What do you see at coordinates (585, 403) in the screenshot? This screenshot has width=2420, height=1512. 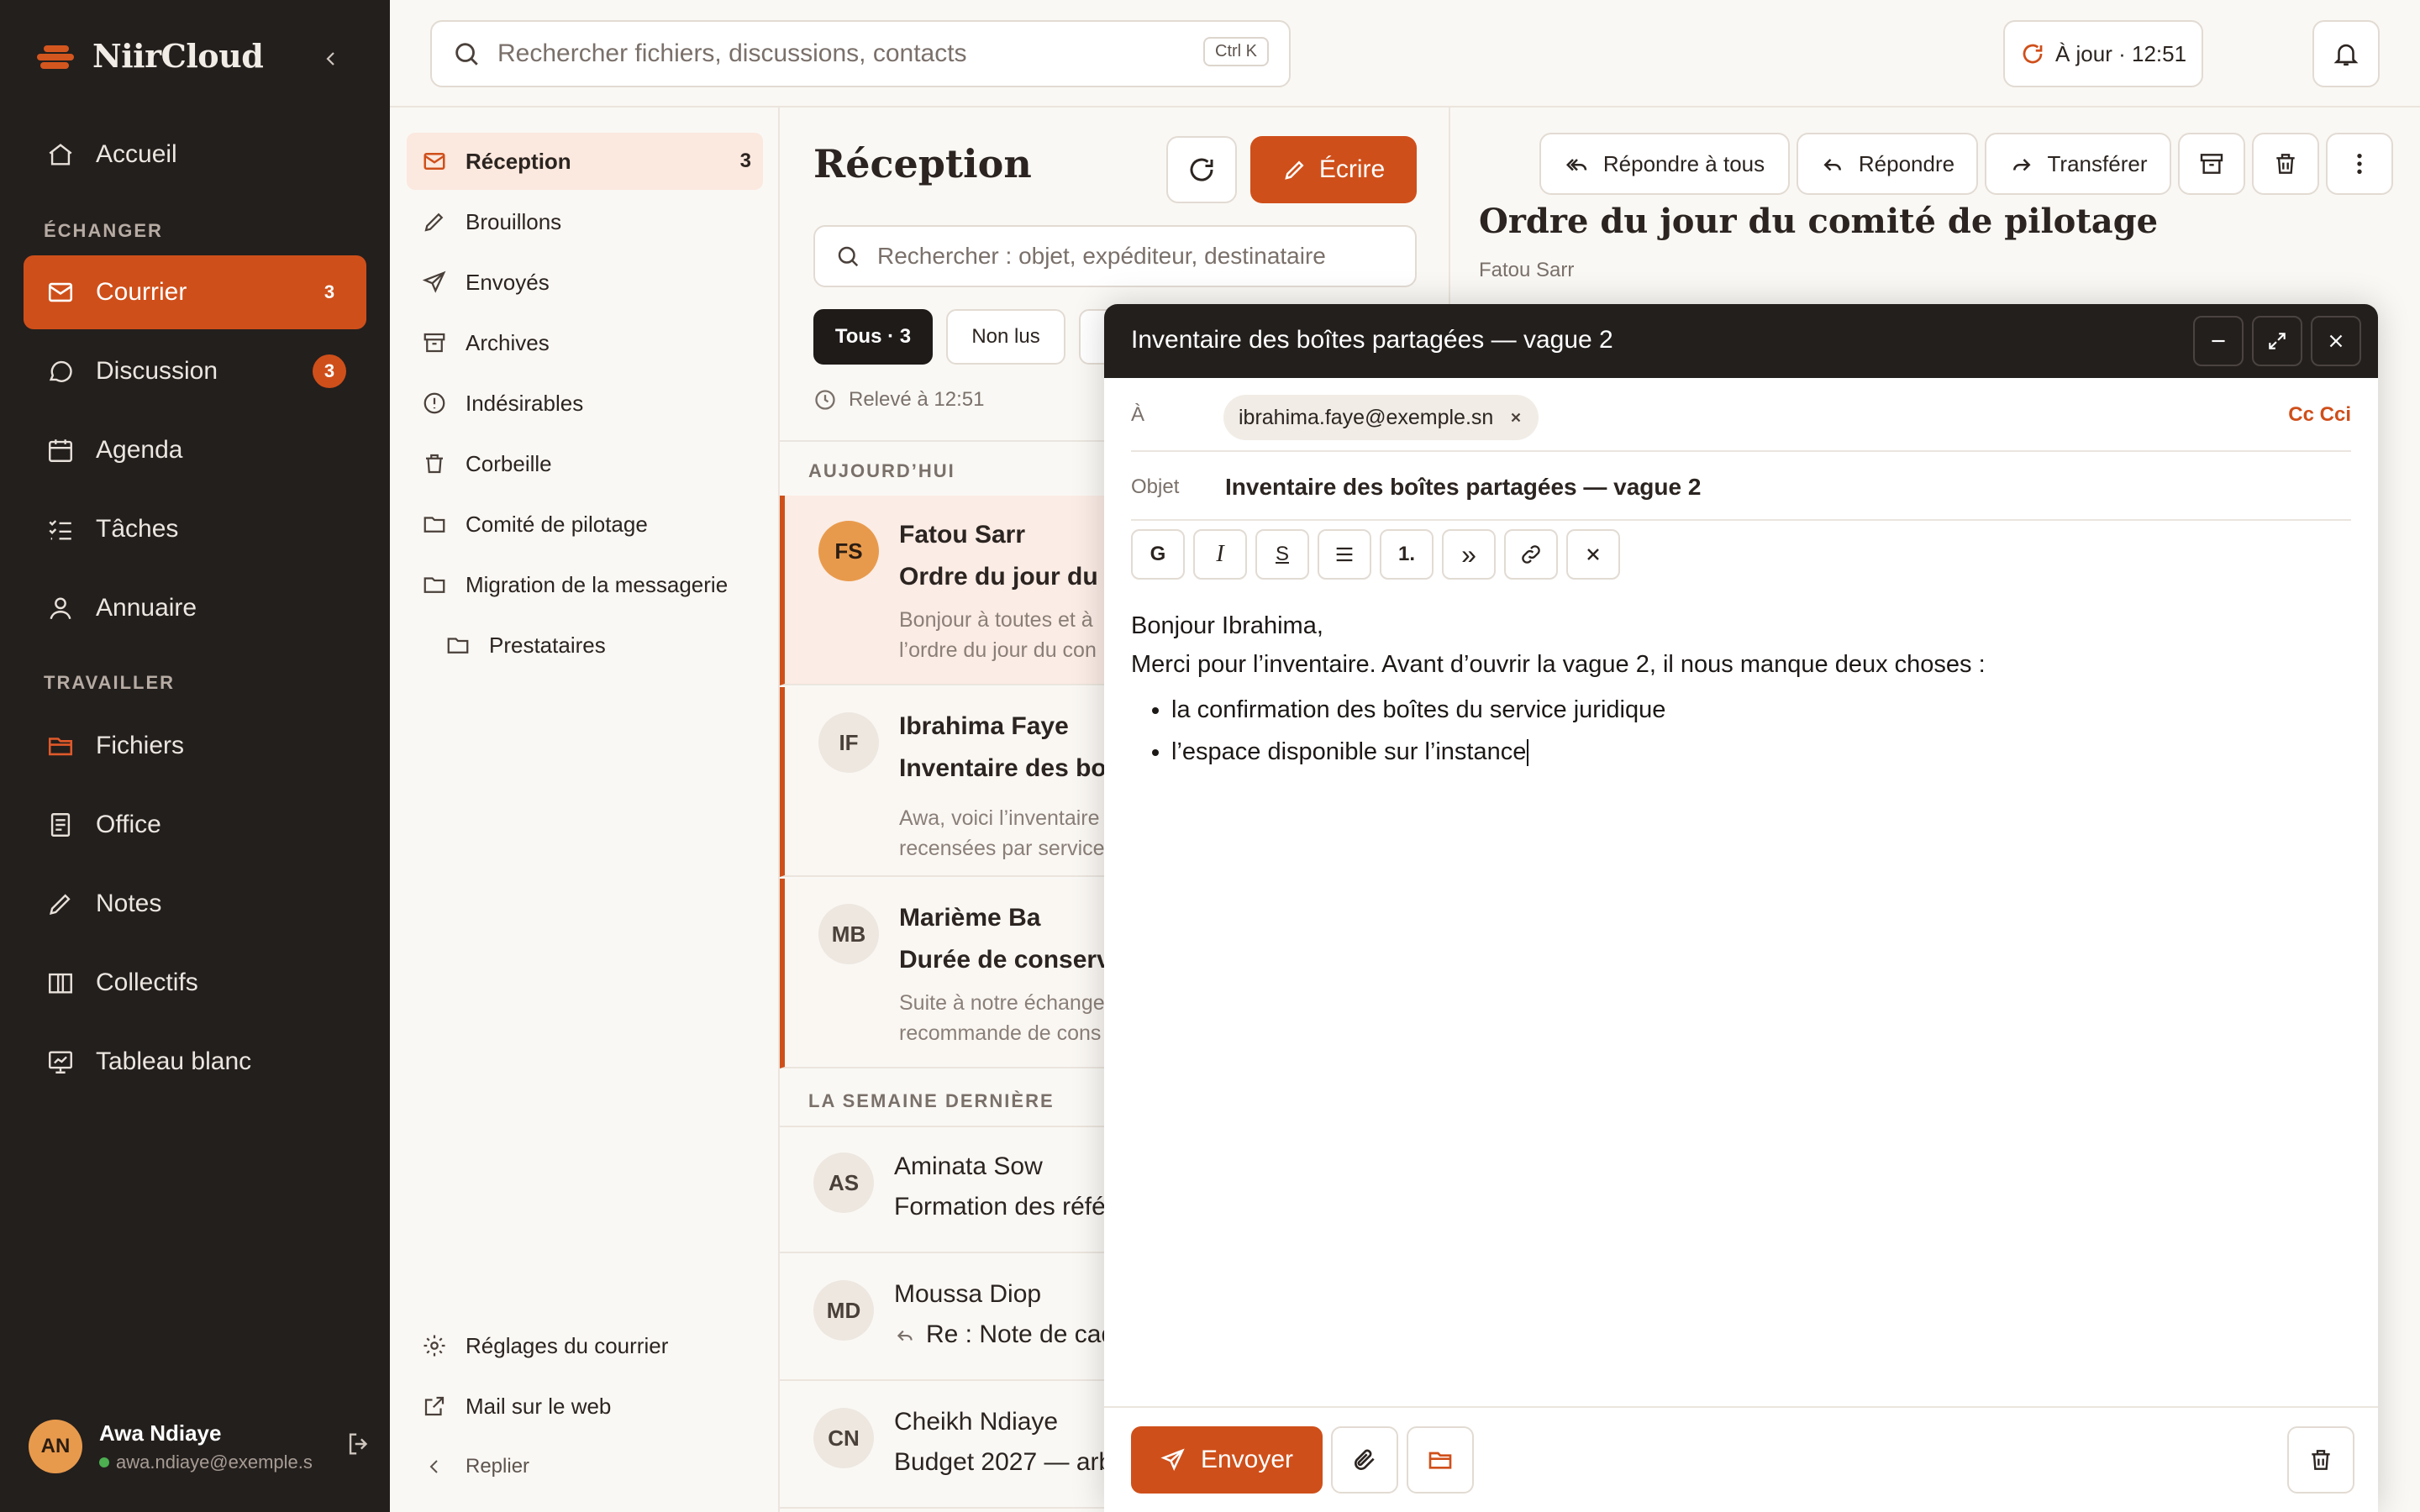 I see `folder-indesirables: Indésirables` at bounding box center [585, 403].